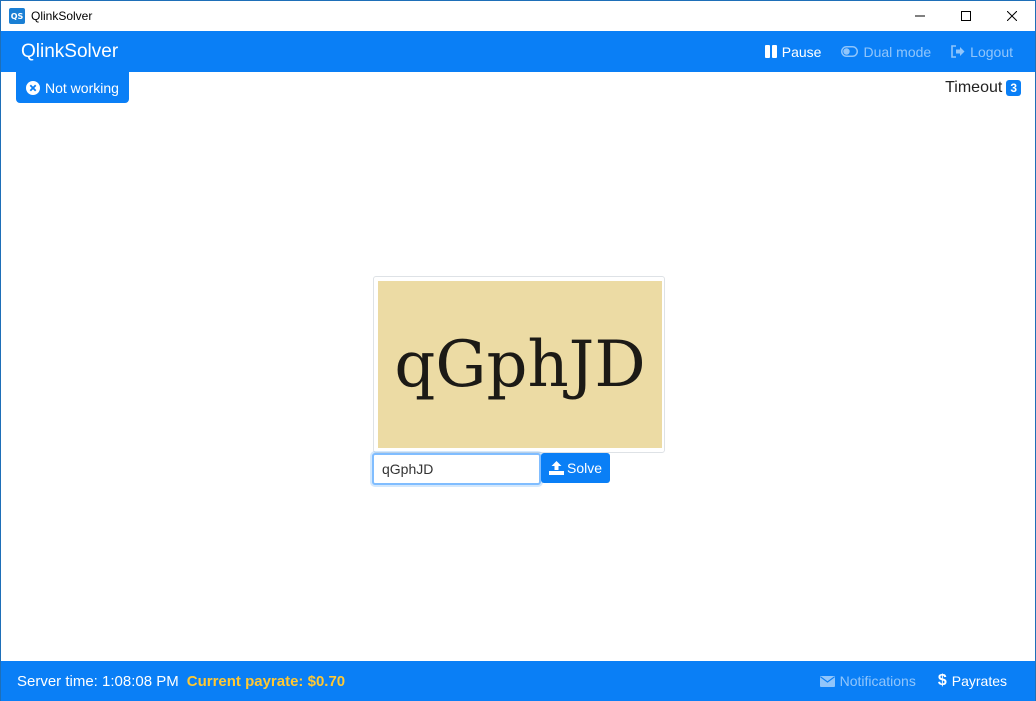 This screenshot has width=1036, height=701. I want to click on close-icon, so click(1012, 16).